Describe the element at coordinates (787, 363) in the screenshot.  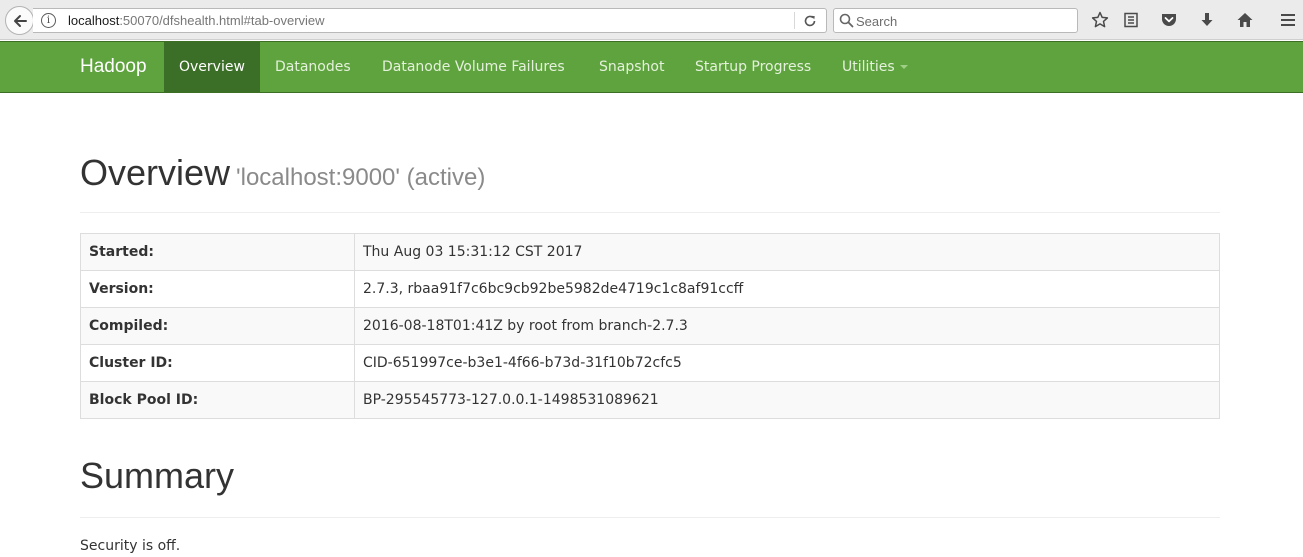
I see `row-value: CID-651997ce-b3e1-4f66-b73d-31f10b72cfc5` at that location.